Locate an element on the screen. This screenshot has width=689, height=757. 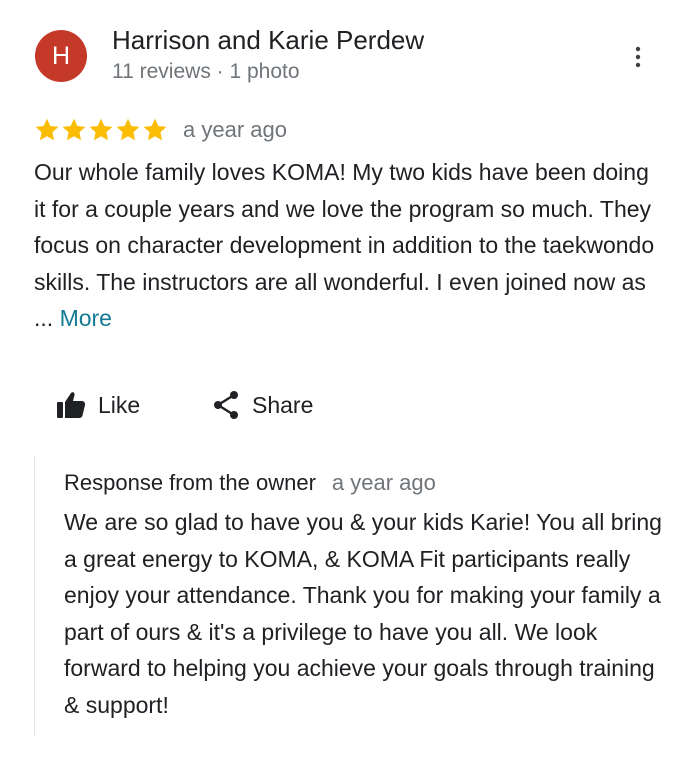
rating-row: a year ago is located at coordinates (160, 130).